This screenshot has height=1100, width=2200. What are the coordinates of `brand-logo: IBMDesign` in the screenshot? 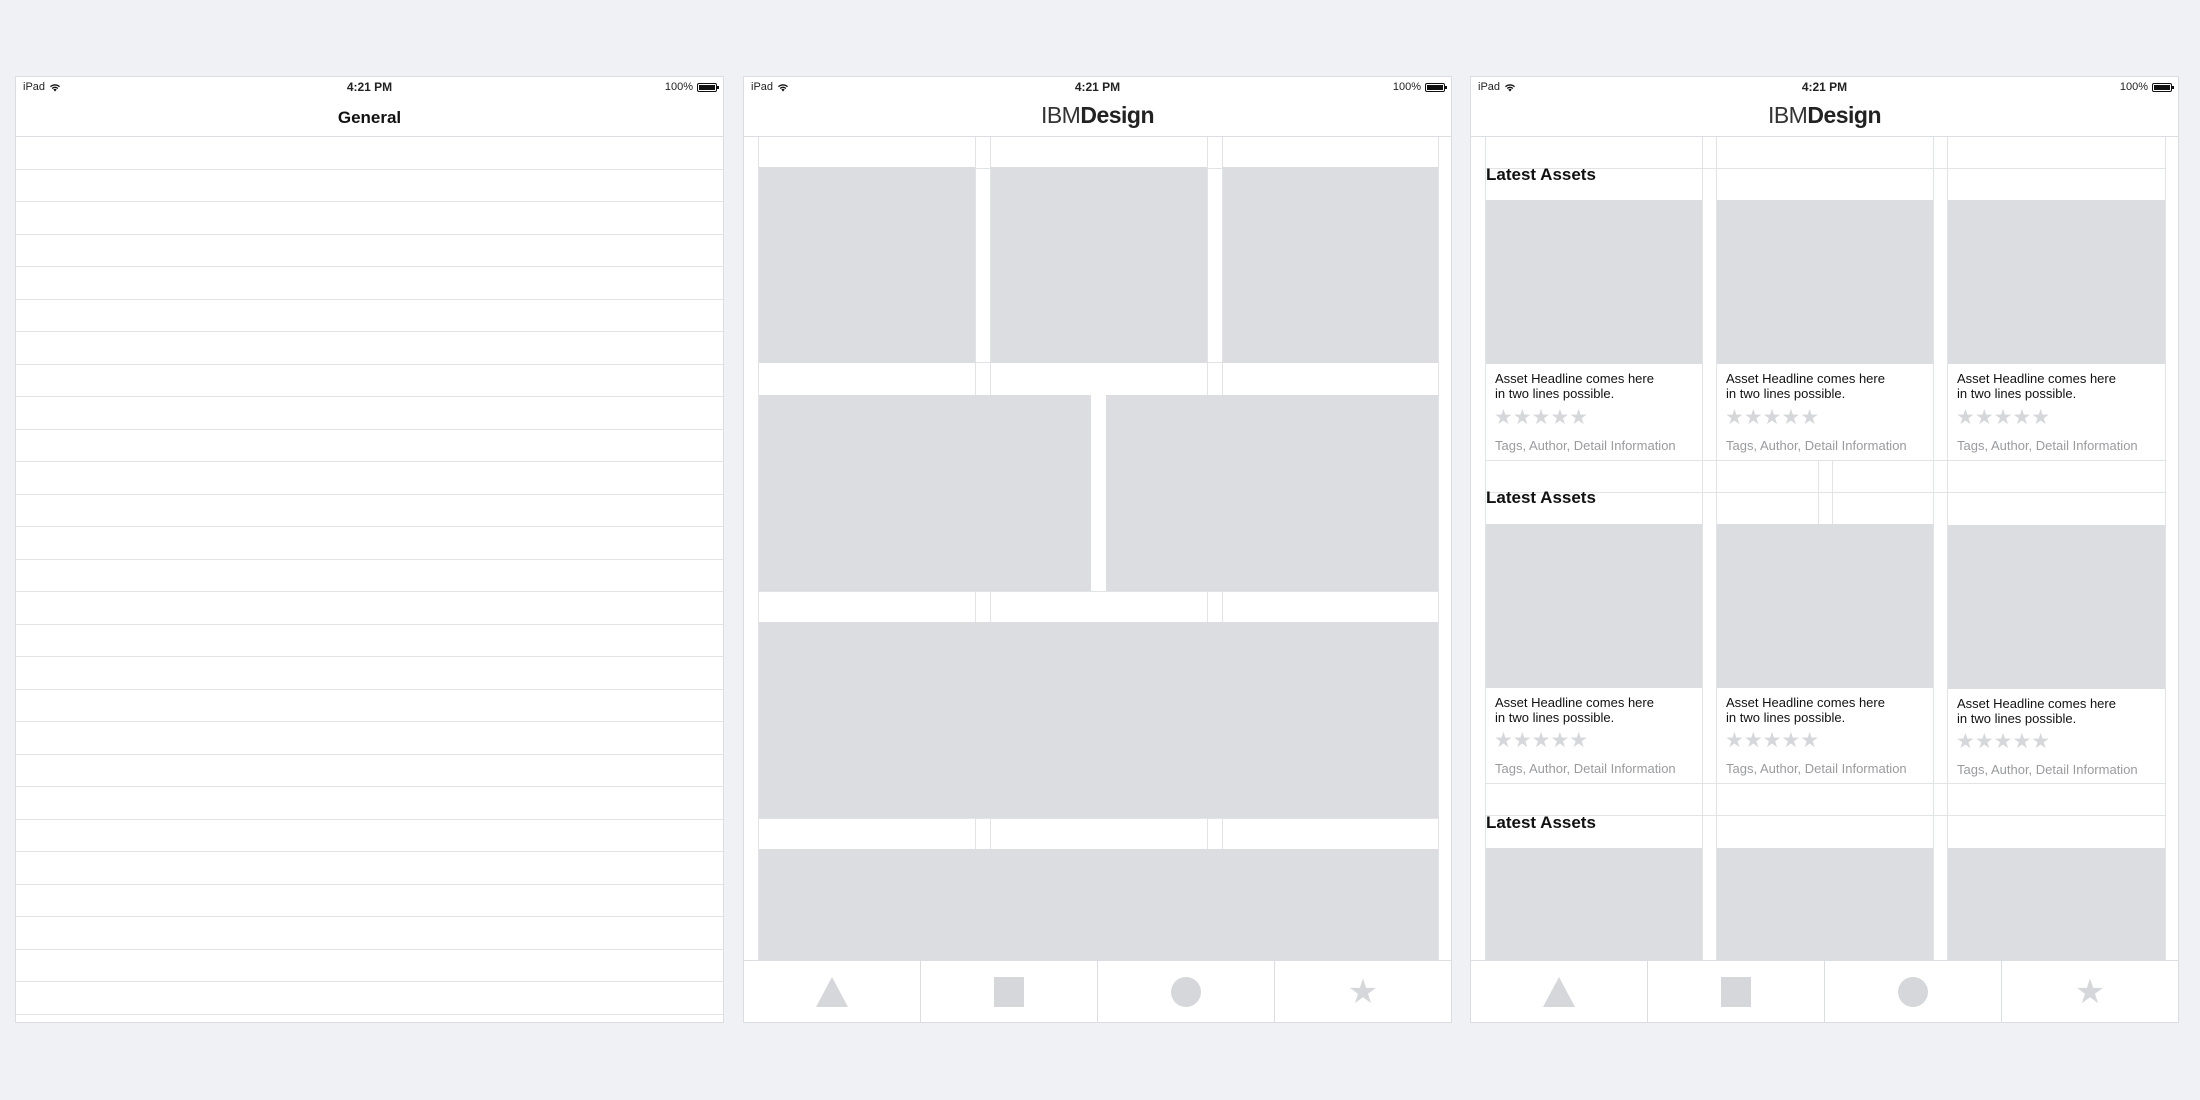 It's located at (1824, 115).